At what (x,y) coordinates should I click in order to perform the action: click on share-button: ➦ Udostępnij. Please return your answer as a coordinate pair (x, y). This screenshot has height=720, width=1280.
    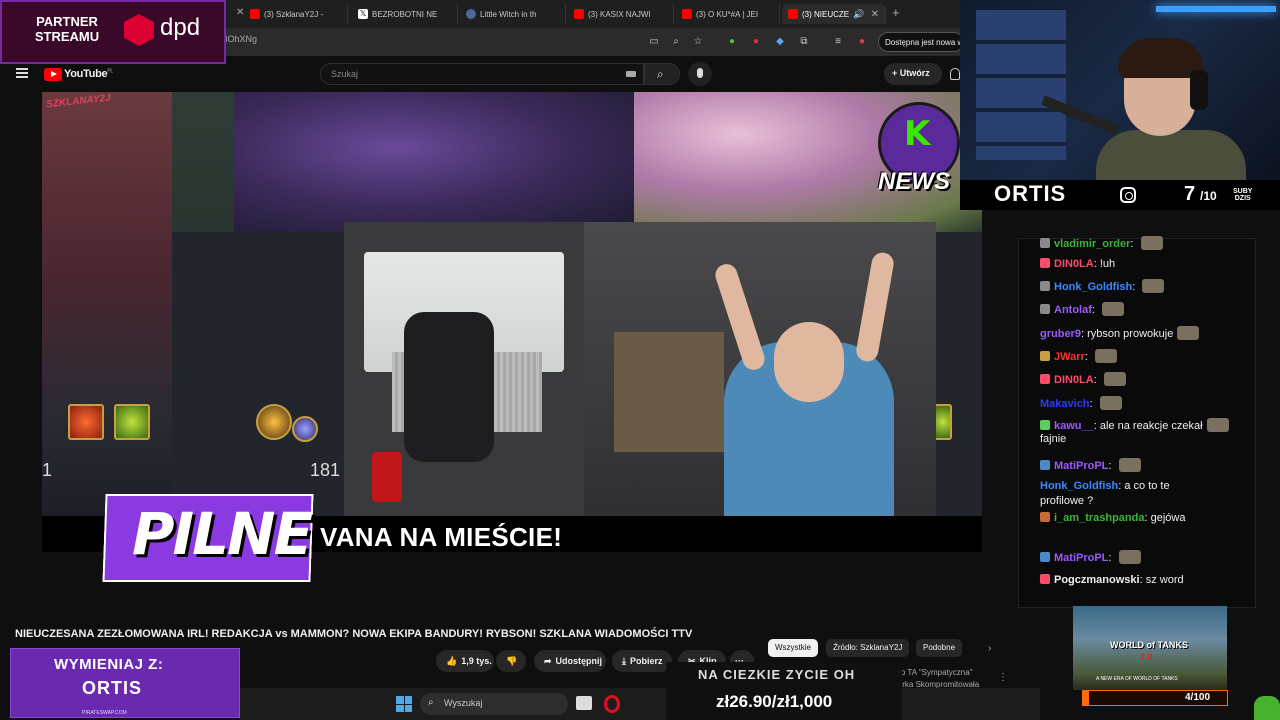
    Looking at the image, I should click on (570, 661).